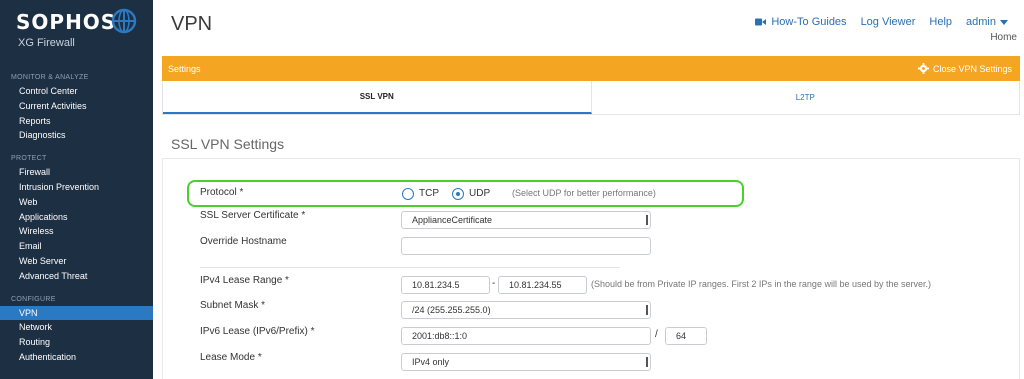 This screenshot has height=379, width=1024. What do you see at coordinates (76, 217) in the screenshot?
I see `sidebar-item-applications: Applications` at bounding box center [76, 217].